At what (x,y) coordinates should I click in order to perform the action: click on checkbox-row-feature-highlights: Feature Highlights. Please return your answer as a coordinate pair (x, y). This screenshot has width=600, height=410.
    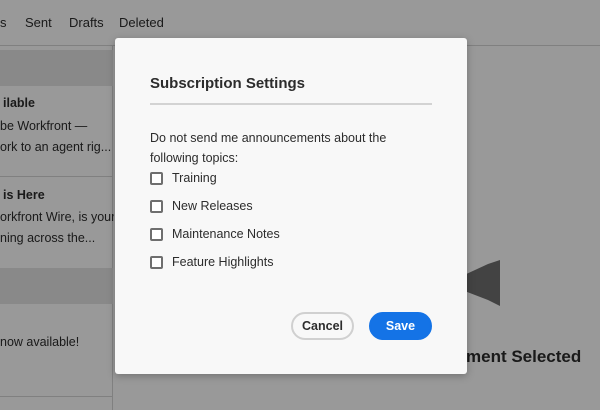
    Looking at the image, I should click on (211, 262).